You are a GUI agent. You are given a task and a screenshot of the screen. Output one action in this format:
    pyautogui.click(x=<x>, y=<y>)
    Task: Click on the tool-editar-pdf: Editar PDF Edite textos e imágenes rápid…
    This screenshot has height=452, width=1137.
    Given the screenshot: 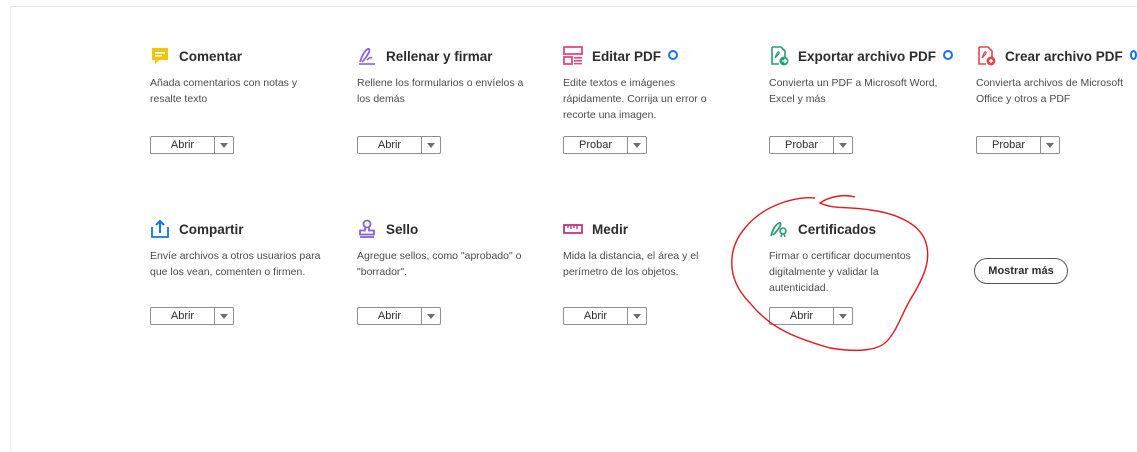 What is the action you would take?
    pyautogui.click(x=655, y=84)
    